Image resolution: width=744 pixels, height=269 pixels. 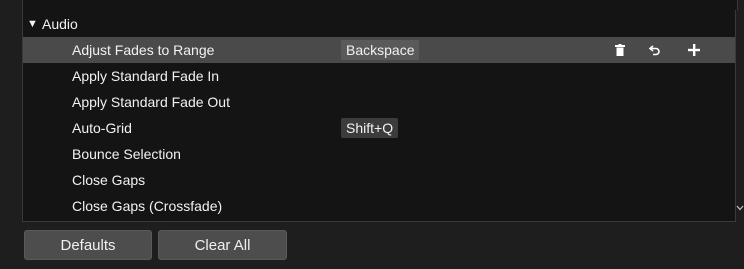 What do you see at coordinates (379, 154) in the screenshot?
I see `command-row: Bounce Selection` at bounding box center [379, 154].